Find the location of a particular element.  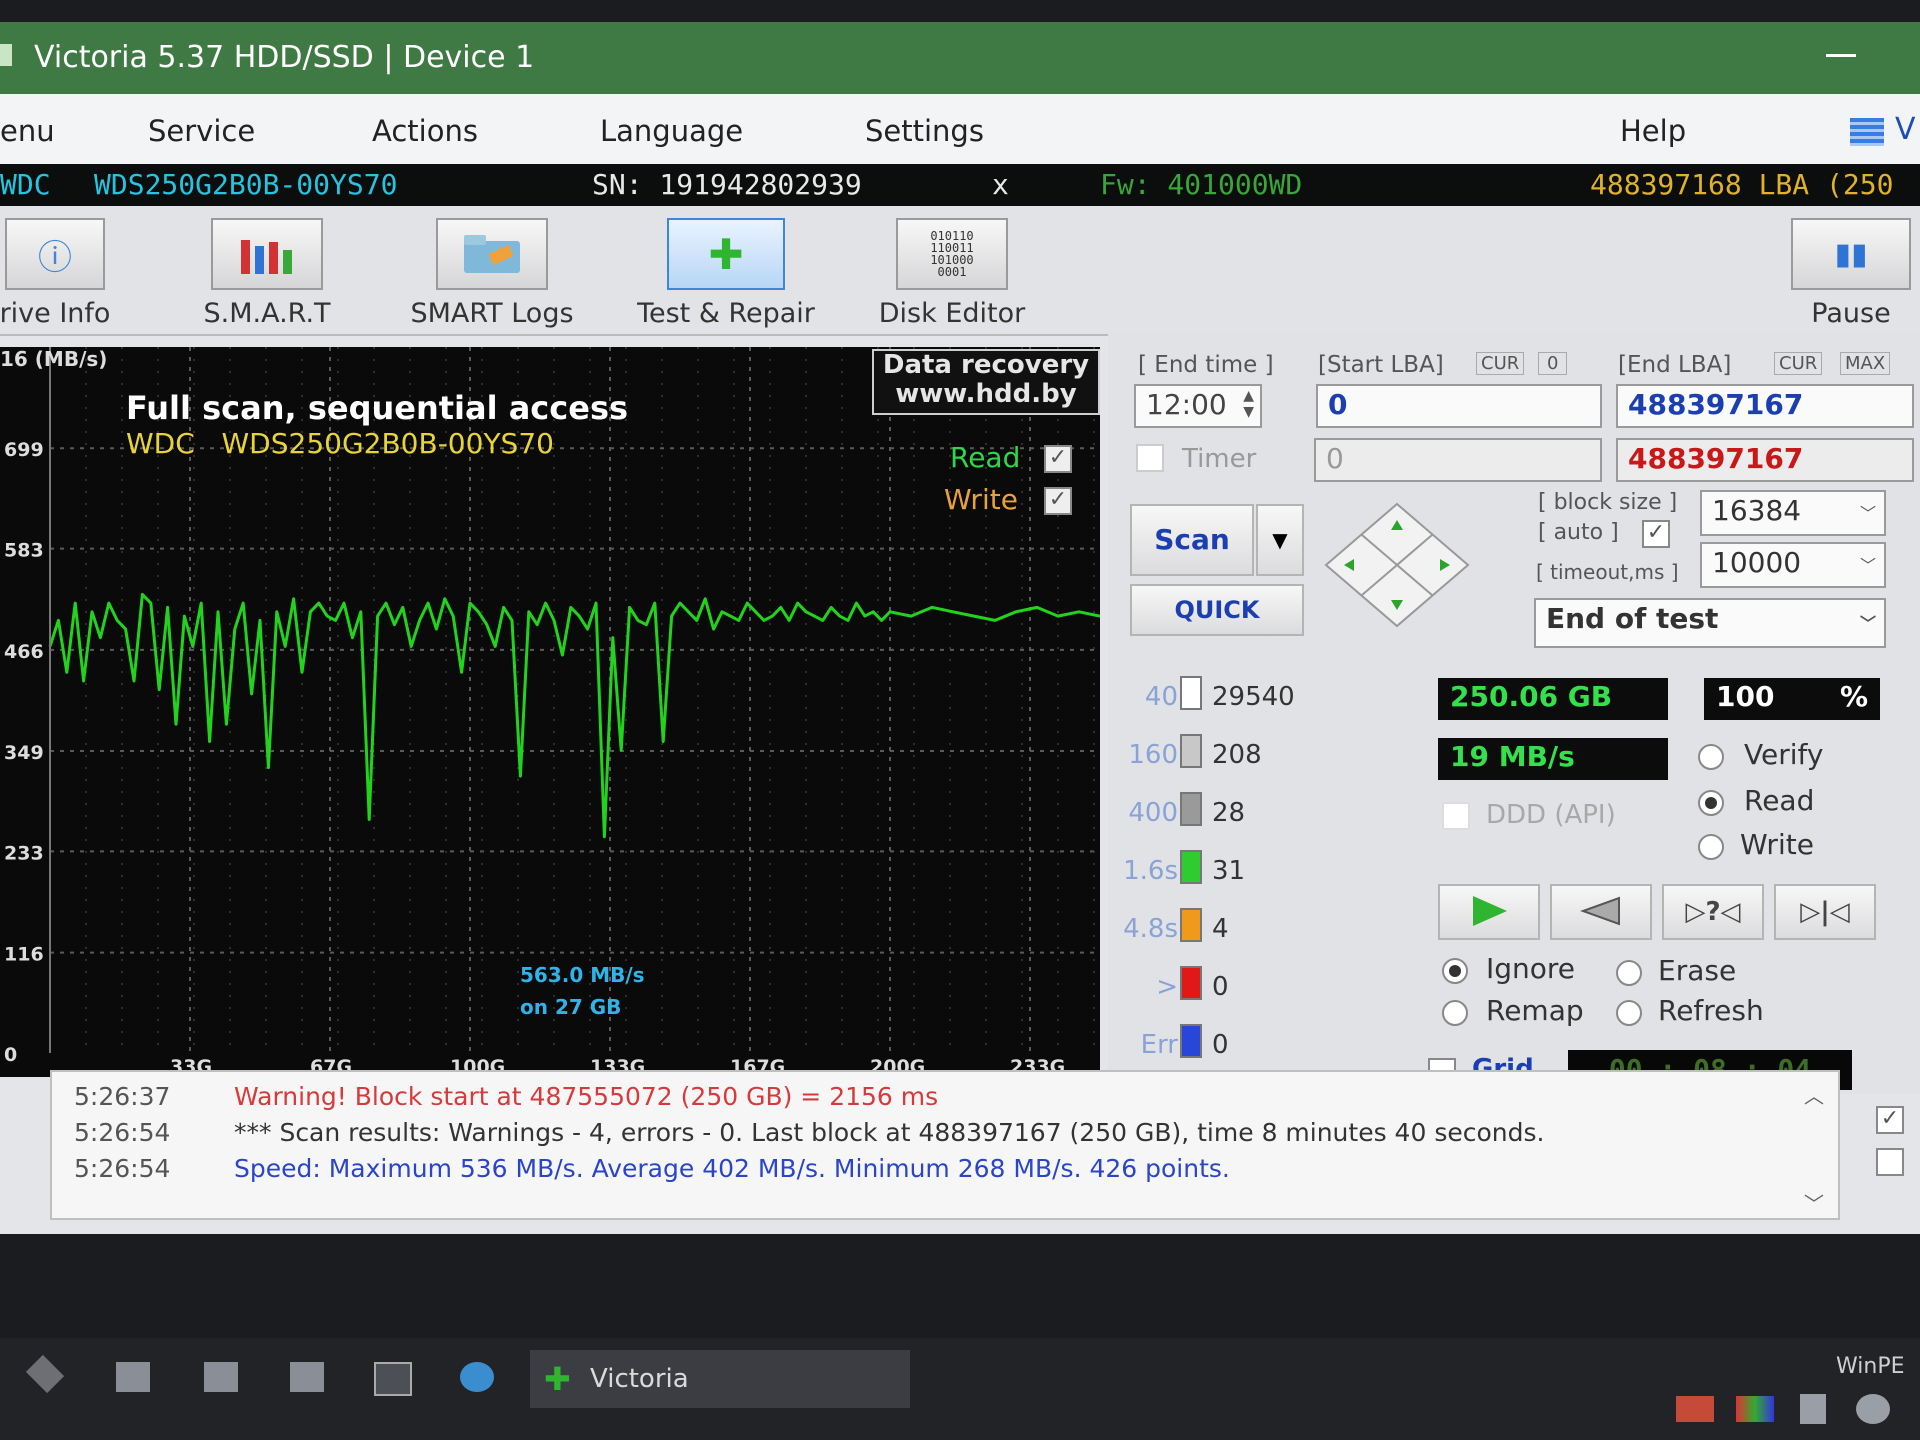

remap-label: Remap is located at coordinates (1535, 1010).